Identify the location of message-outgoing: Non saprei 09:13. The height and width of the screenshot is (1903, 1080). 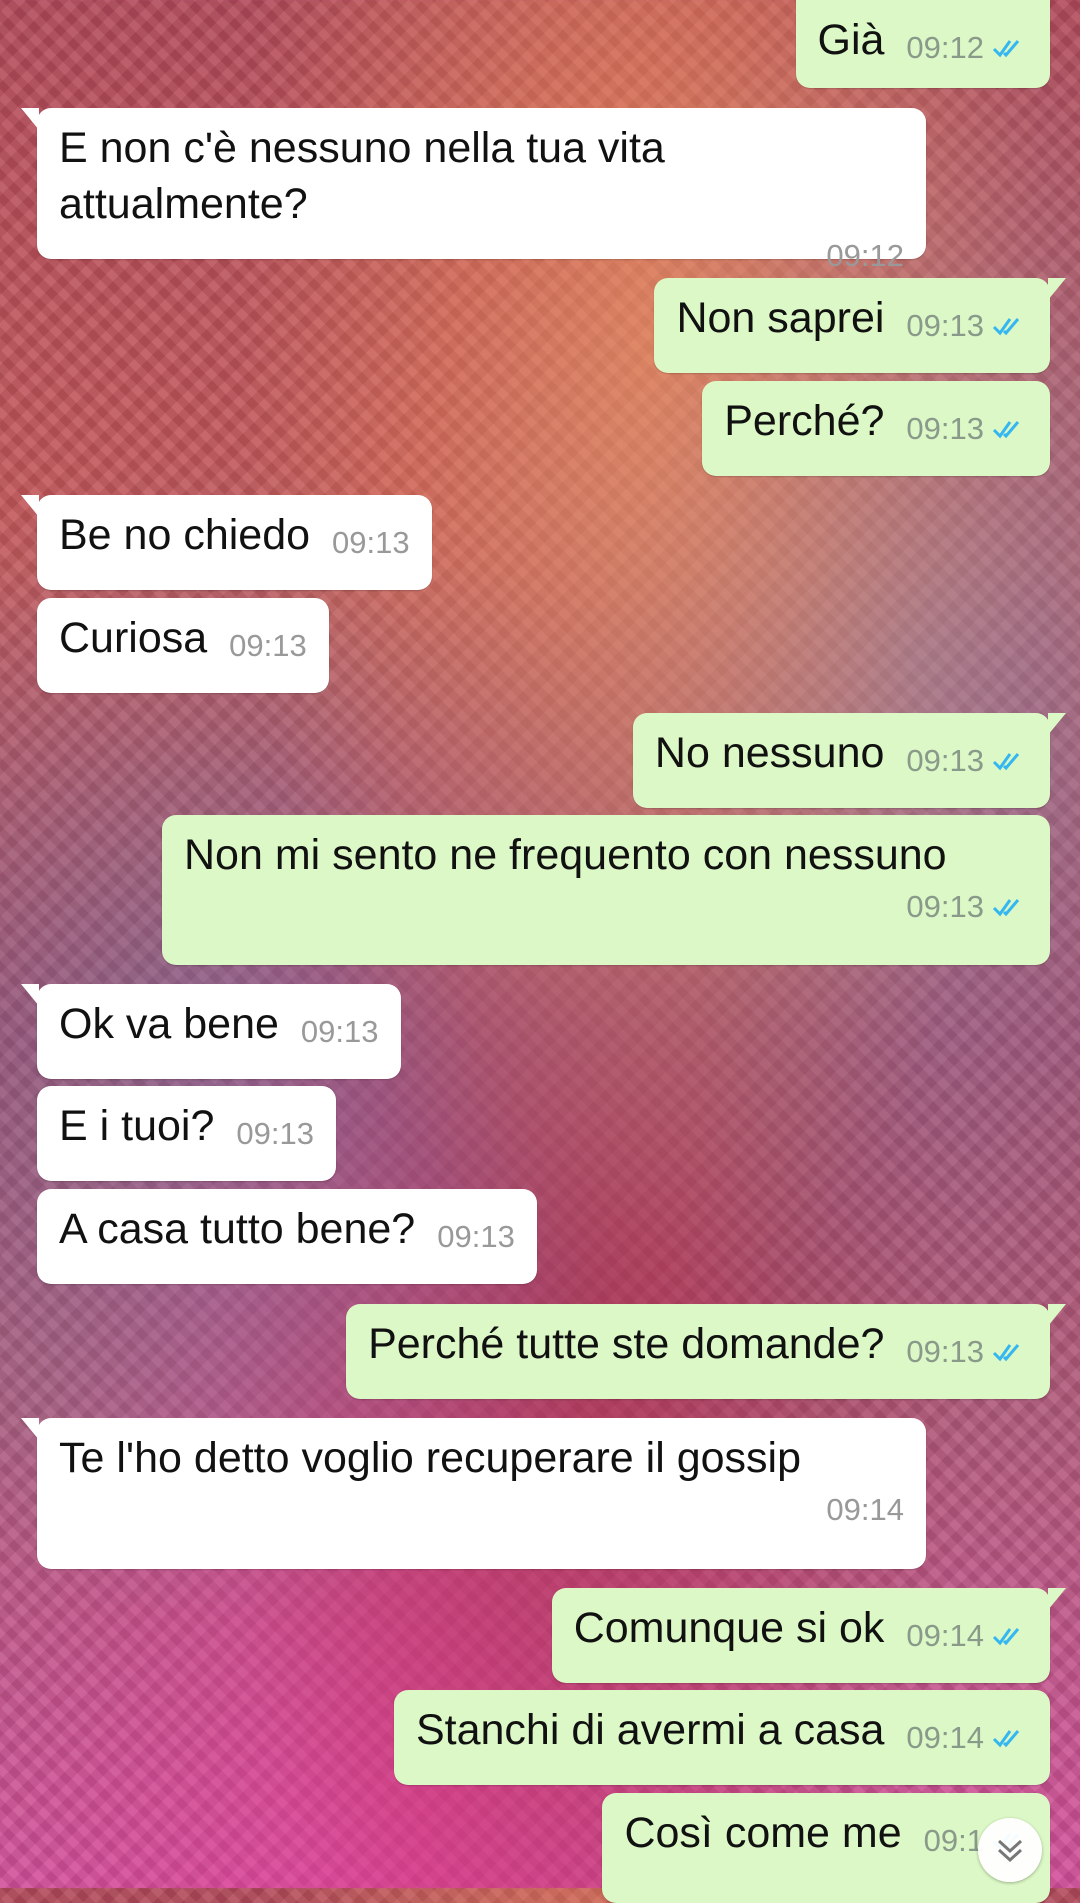
(860, 325).